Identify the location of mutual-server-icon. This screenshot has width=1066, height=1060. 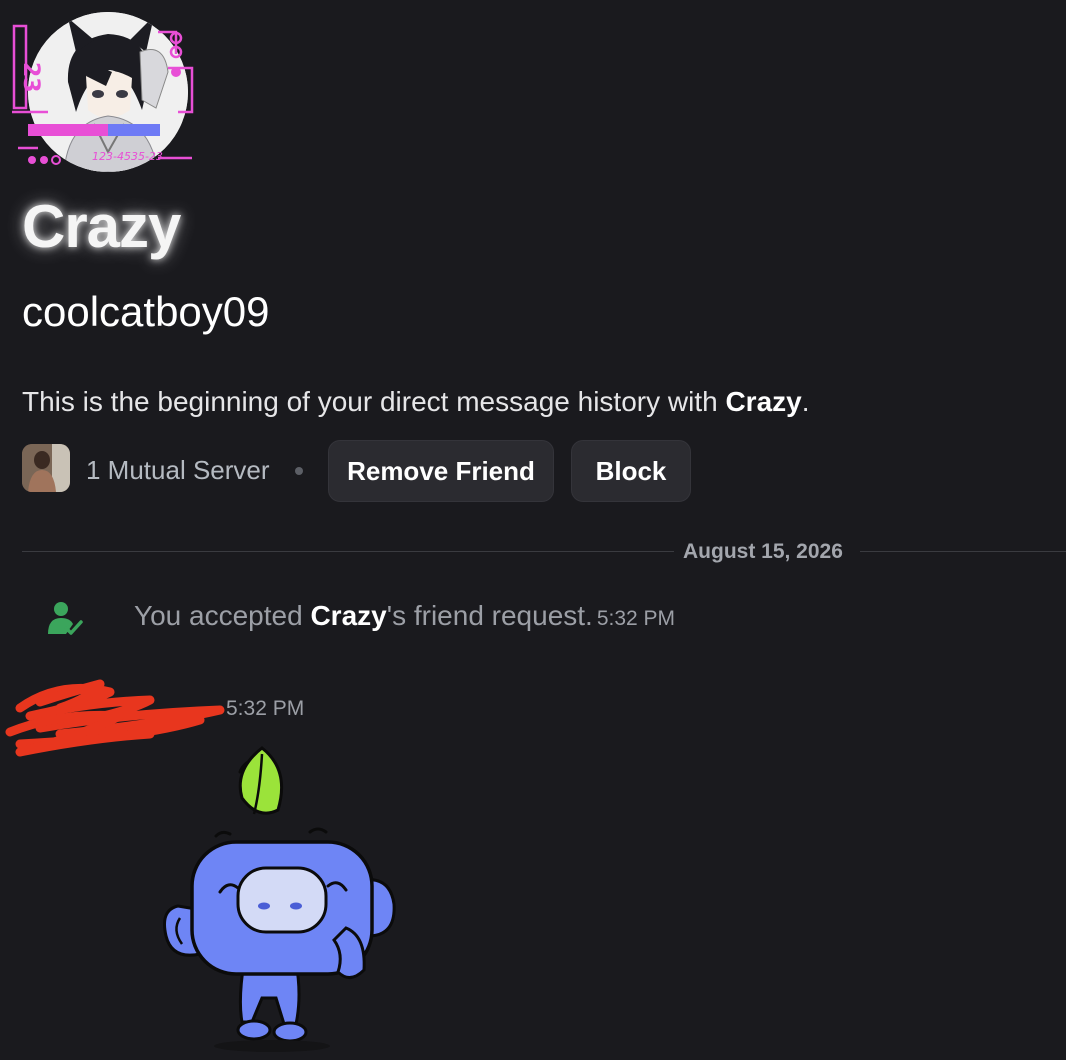
(46, 468).